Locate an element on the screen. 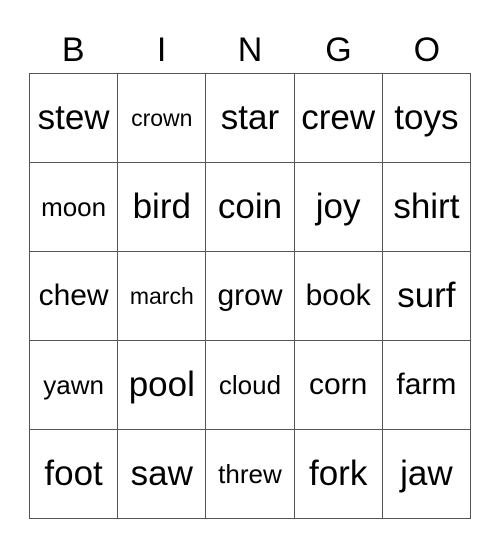 The height and width of the screenshot is (544, 500). bingo-cell: toys is located at coordinates (426, 118).